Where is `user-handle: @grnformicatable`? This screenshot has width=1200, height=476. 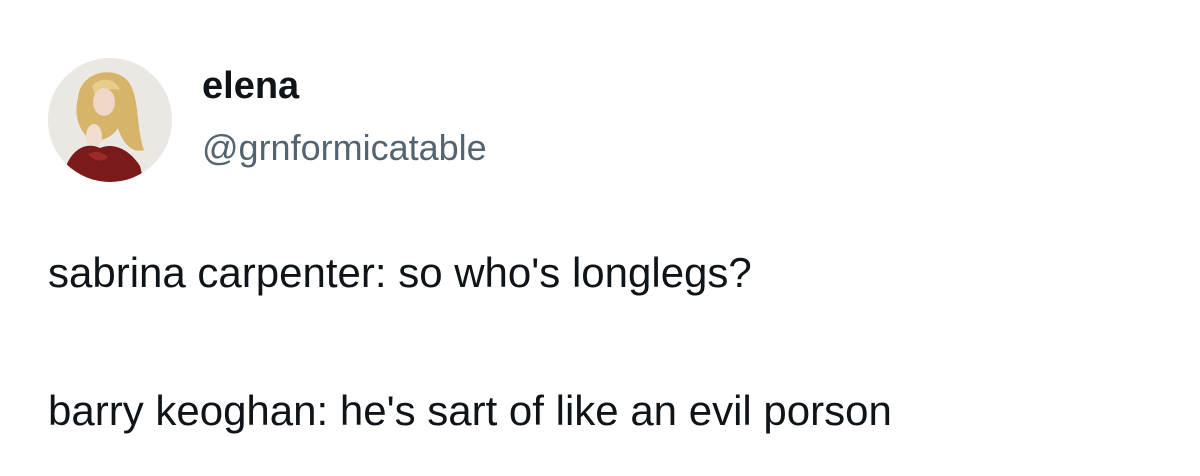 user-handle: @grnformicatable is located at coordinates (344, 148).